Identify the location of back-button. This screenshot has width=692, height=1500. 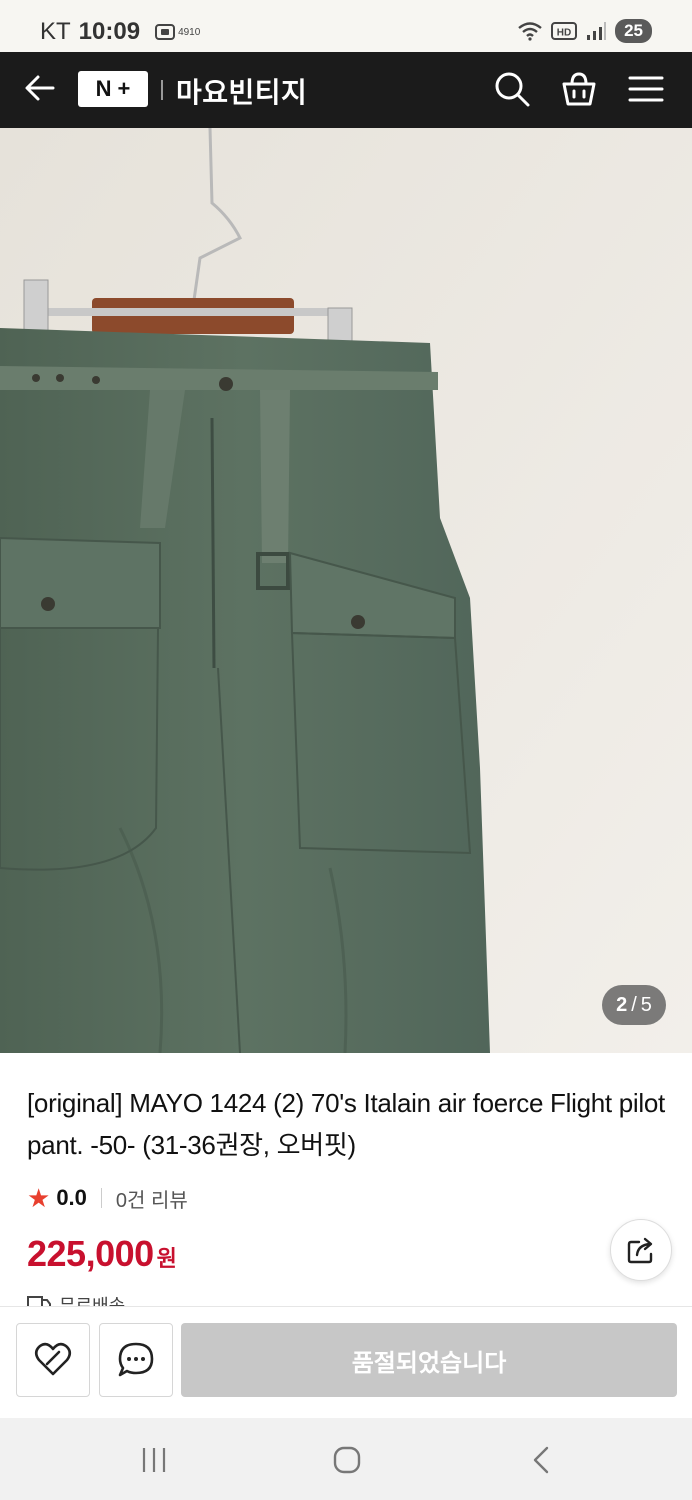
(40, 88).